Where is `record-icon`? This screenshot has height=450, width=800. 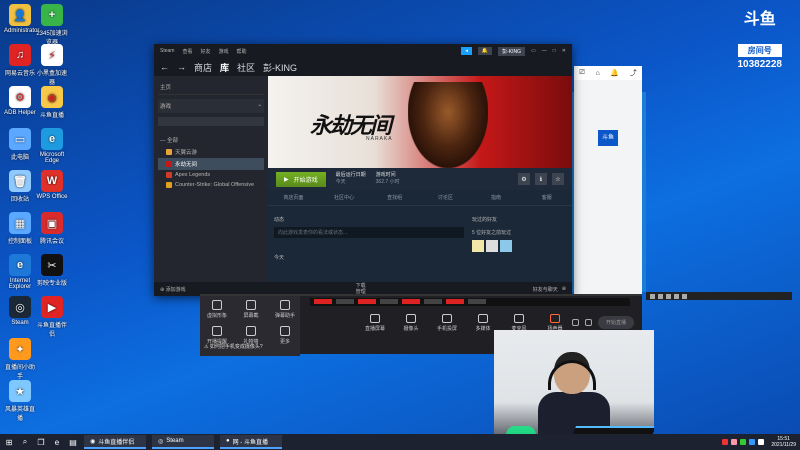 record-icon is located at coordinates (575, 322).